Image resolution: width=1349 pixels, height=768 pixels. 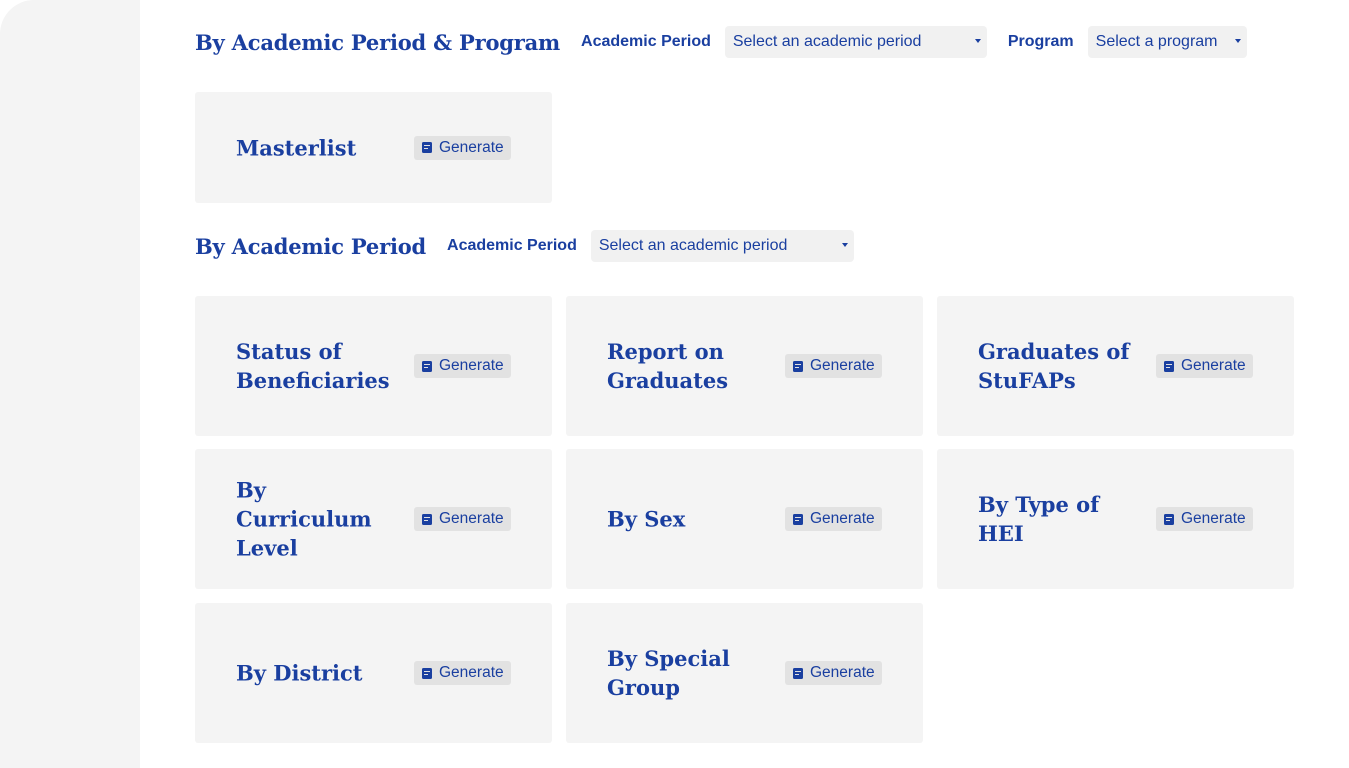 What do you see at coordinates (373, 673) in the screenshot?
I see `report-card-by-district: By District Generate` at bounding box center [373, 673].